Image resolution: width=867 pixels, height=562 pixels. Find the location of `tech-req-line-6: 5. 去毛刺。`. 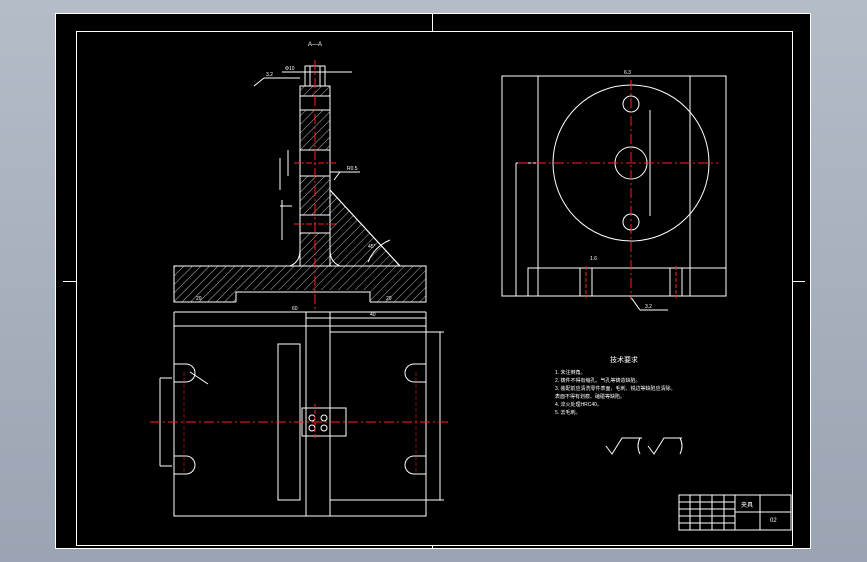

tech-req-line-6: 5. 去毛刺。 is located at coordinates (568, 412).